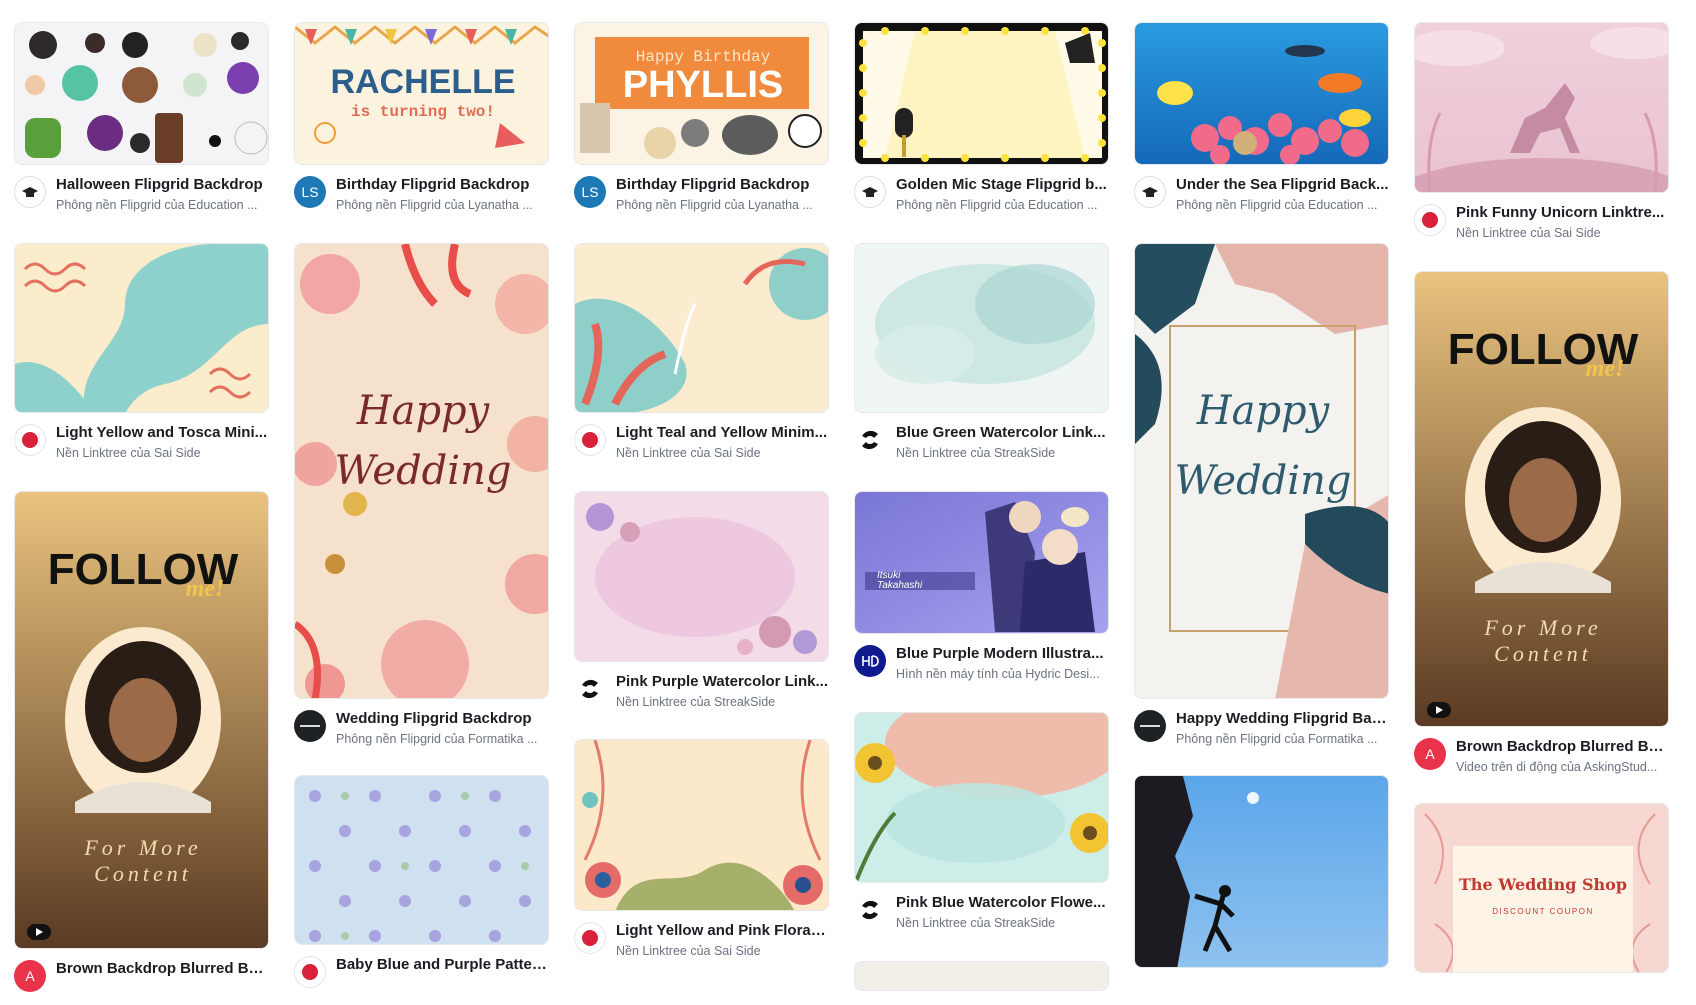 This screenshot has width=1696, height=1005. What do you see at coordinates (423, 411) in the screenshot?
I see `svg-text: Happy` at bounding box center [423, 411].